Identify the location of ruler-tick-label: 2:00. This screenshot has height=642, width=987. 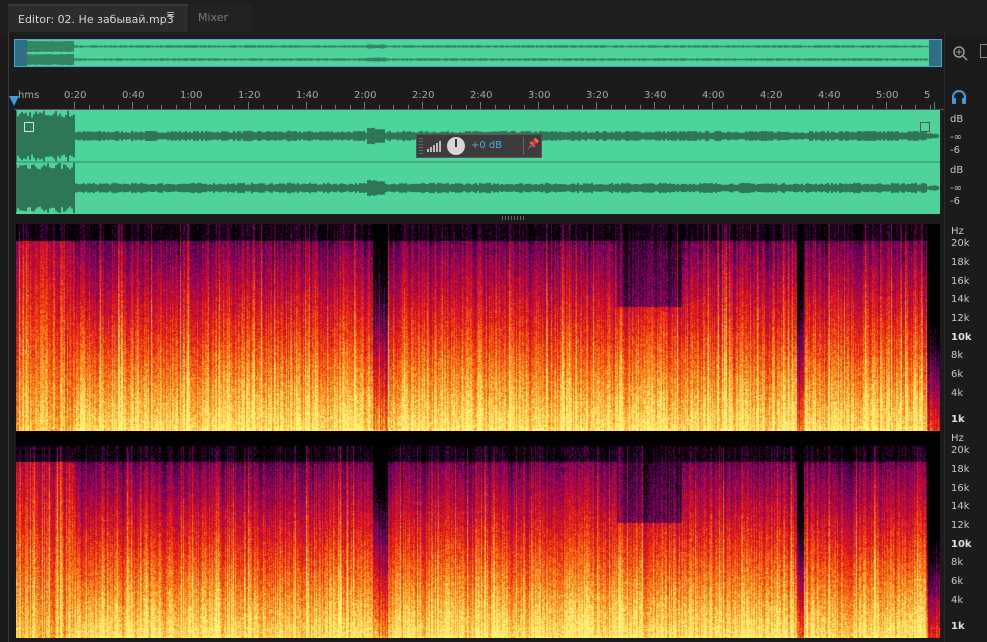
(365, 95).